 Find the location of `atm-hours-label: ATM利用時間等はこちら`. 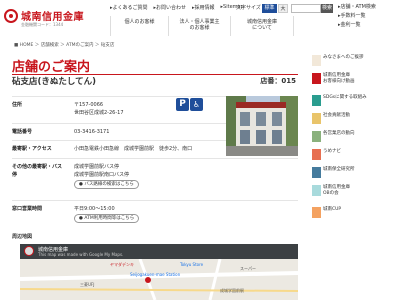

atm-hours-label: ATM利用時間等はこちら is located at coordinates (109, 218).